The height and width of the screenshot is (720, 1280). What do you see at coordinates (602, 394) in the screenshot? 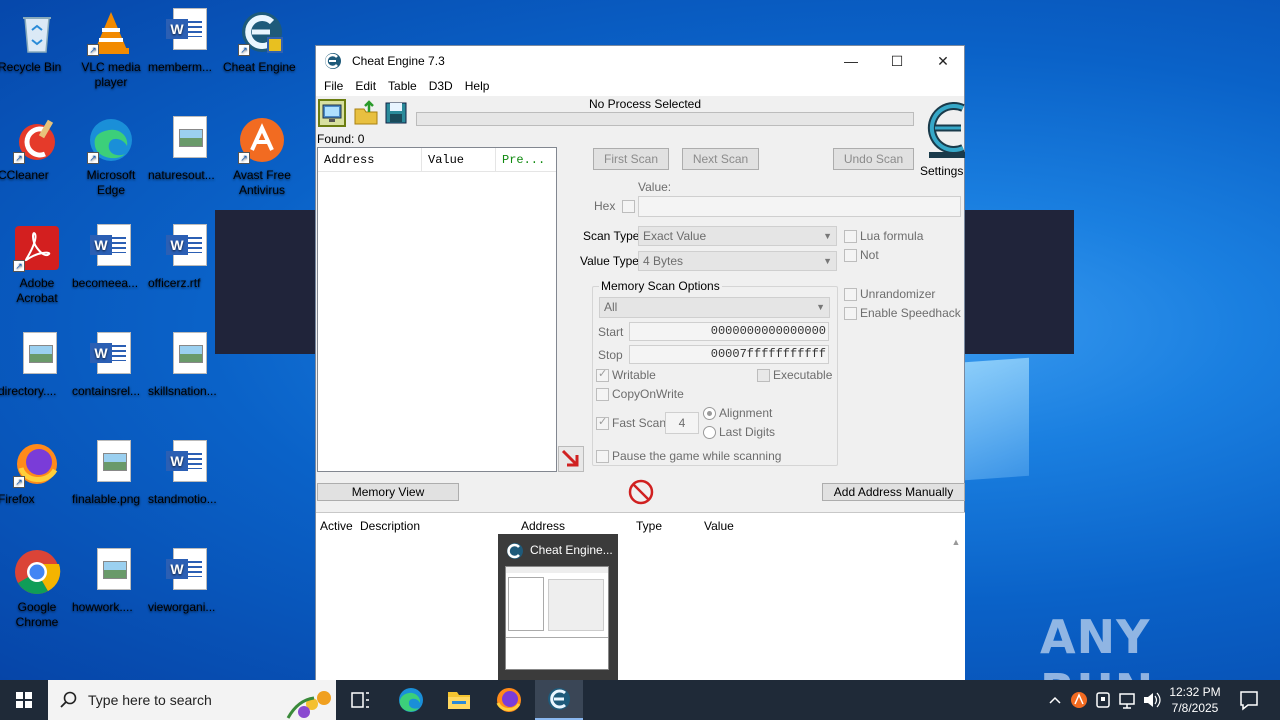
I see `copyonwrite-checkbox` at bounding box center [602, 394].